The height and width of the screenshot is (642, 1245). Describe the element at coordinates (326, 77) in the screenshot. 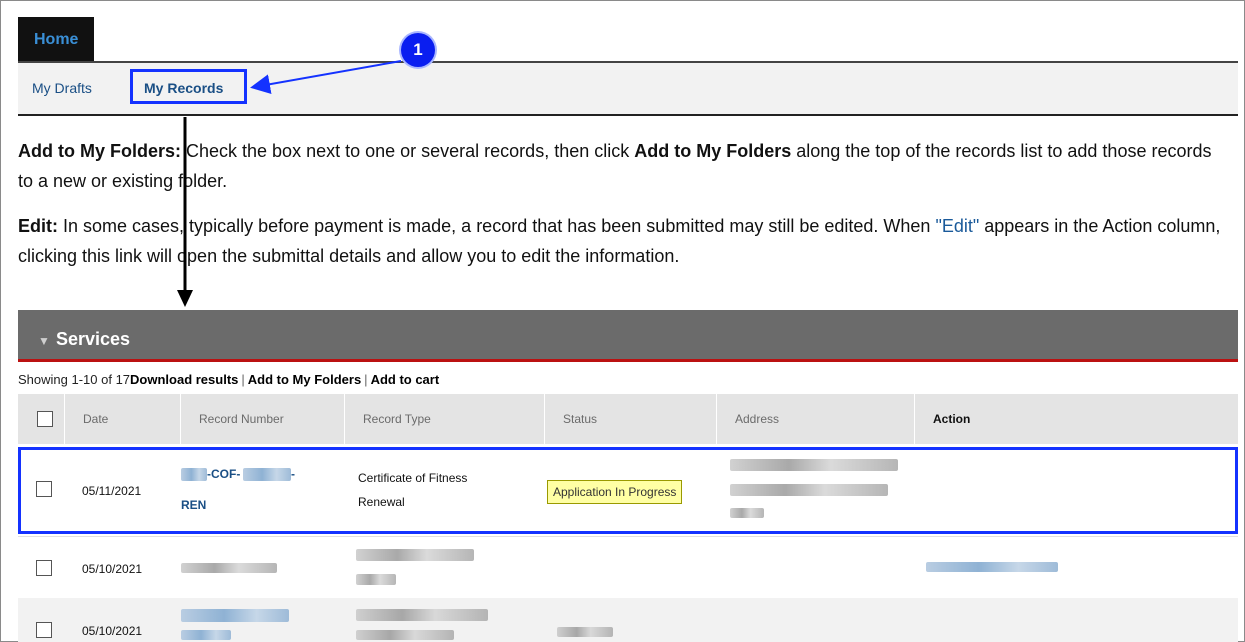

I see `callout-arrow` at that location.